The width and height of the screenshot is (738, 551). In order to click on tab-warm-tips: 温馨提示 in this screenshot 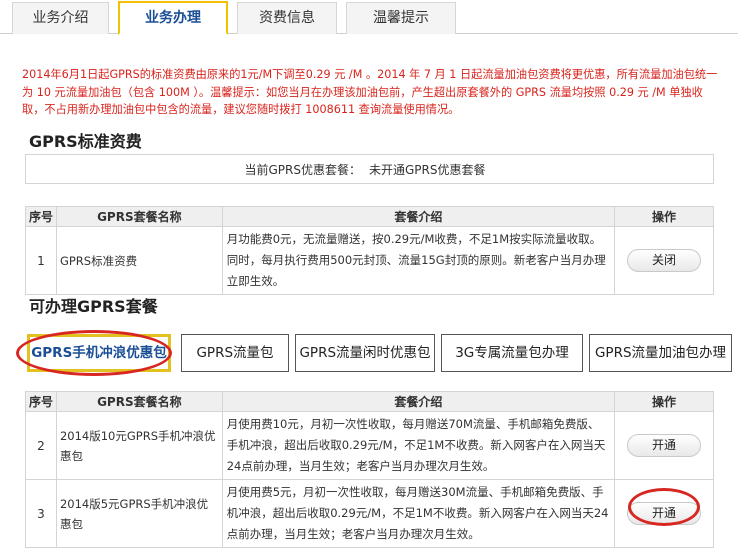, I will do `click(401, 18)`.